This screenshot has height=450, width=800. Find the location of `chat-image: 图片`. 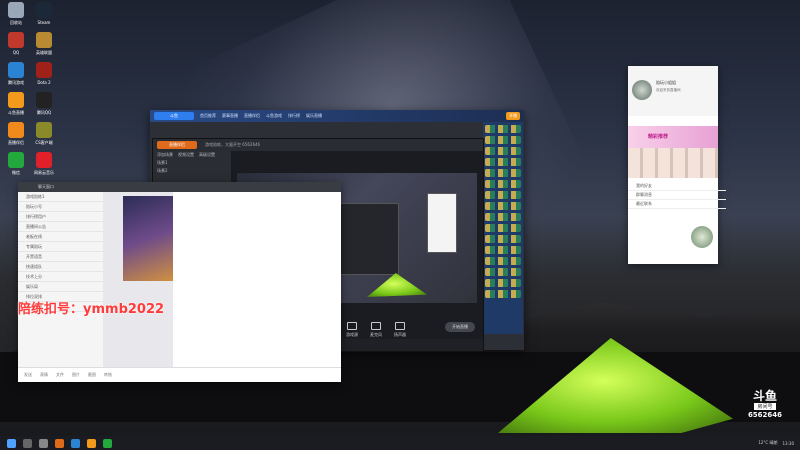

chat-image: 图片 is located at coordinates (76, 375).